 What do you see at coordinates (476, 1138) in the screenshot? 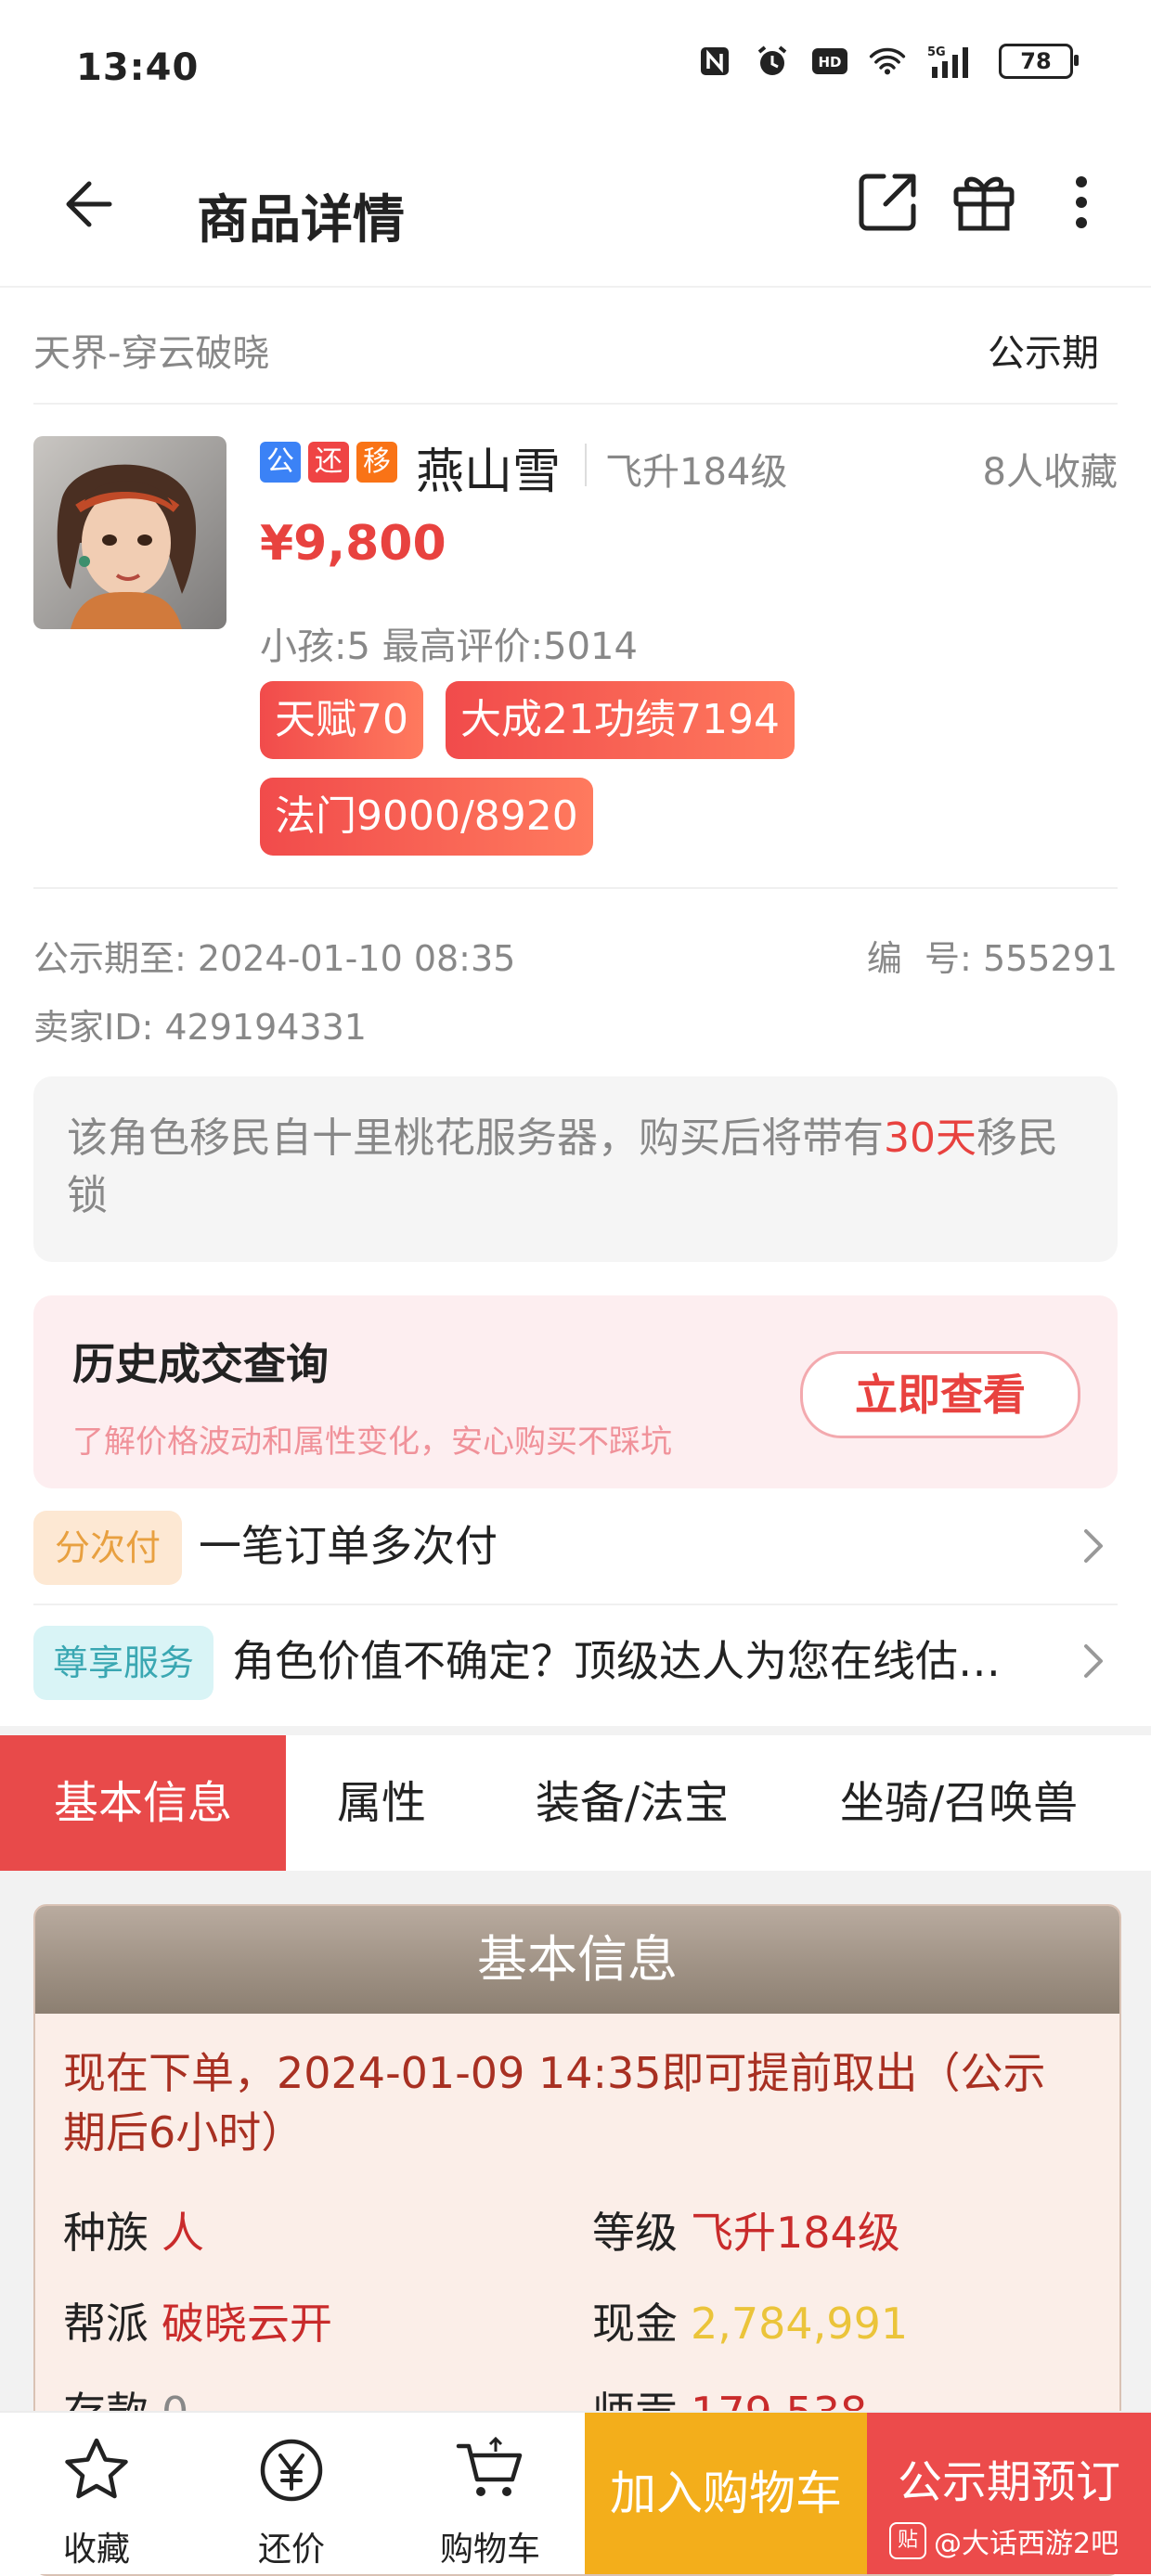
I see `notice-text-part: 该角色移民自十里桃花服务器，购买后将带有` at bounding box center [476, 1138].